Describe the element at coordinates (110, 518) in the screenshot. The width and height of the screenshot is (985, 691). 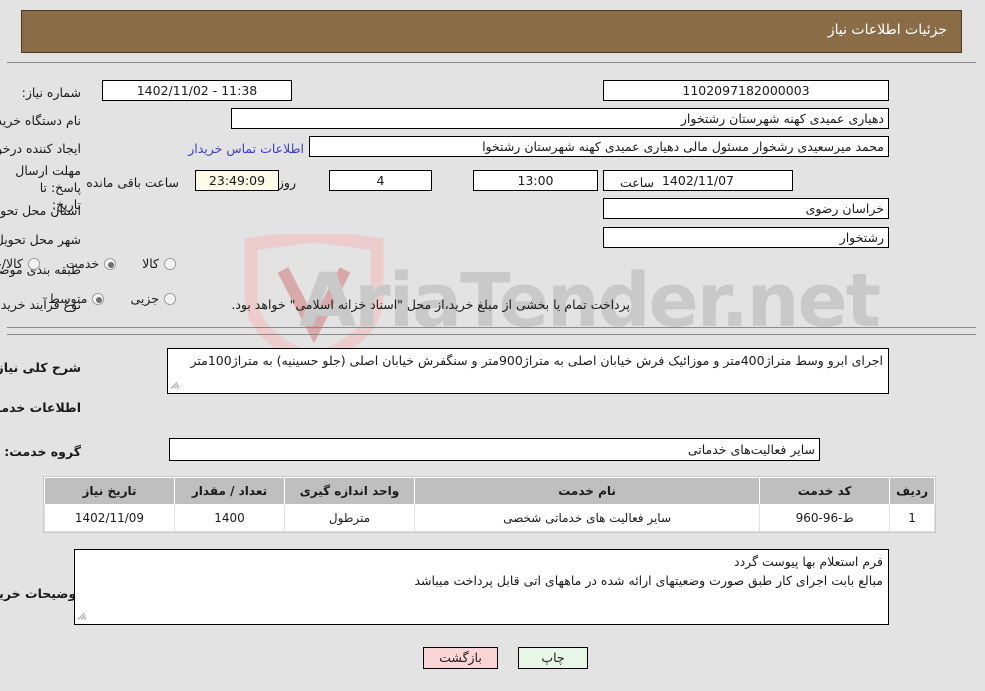
I see `table-cell-need-date: 1402/11/09` at that location.